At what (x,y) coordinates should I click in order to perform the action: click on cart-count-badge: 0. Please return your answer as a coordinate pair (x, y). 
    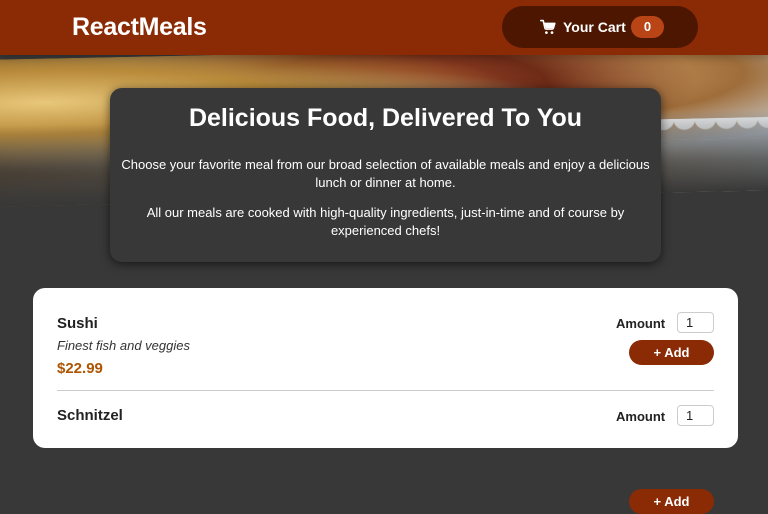
    Looking at the image, I should click on (647, 27).